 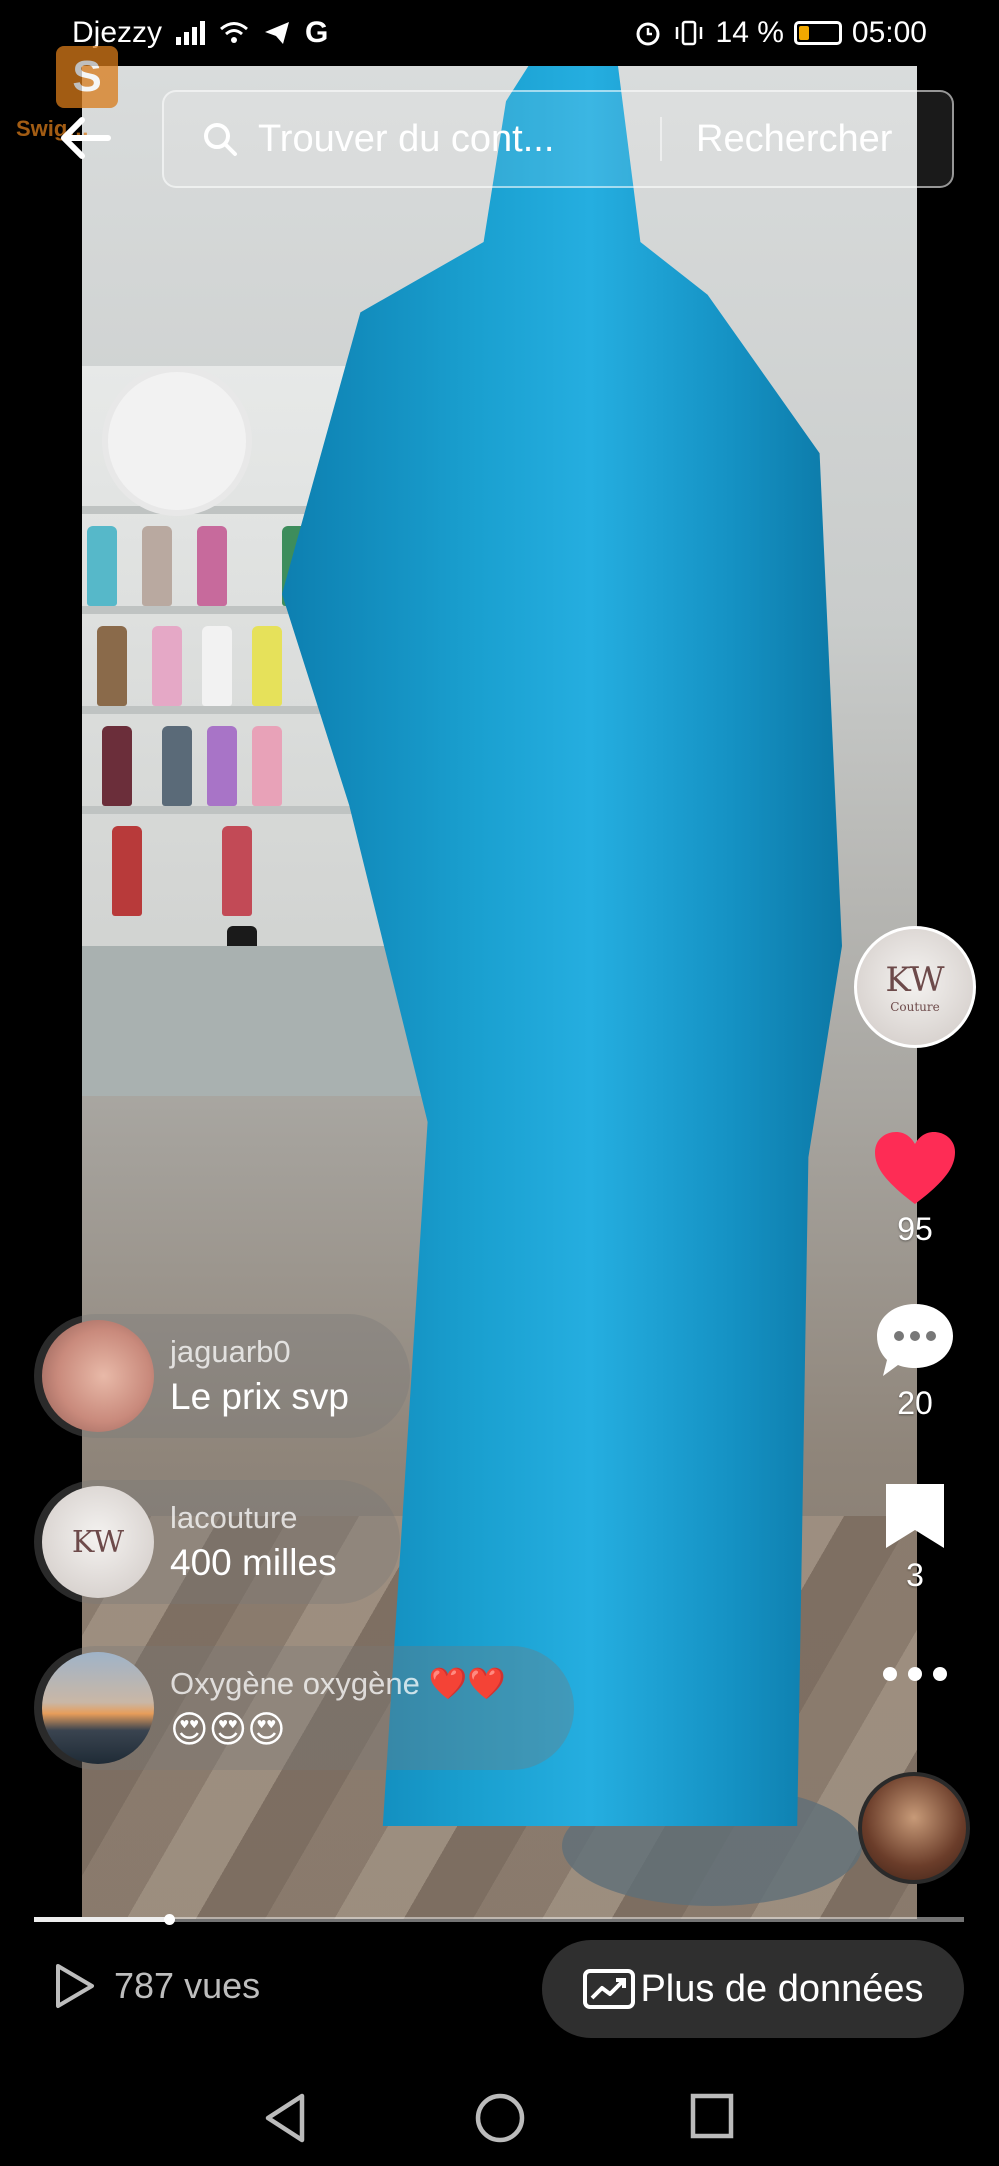 What do you see at coordinates (317, 32) in the screenshot?
I see `google-icon: G` at bounding box center [317, 32].